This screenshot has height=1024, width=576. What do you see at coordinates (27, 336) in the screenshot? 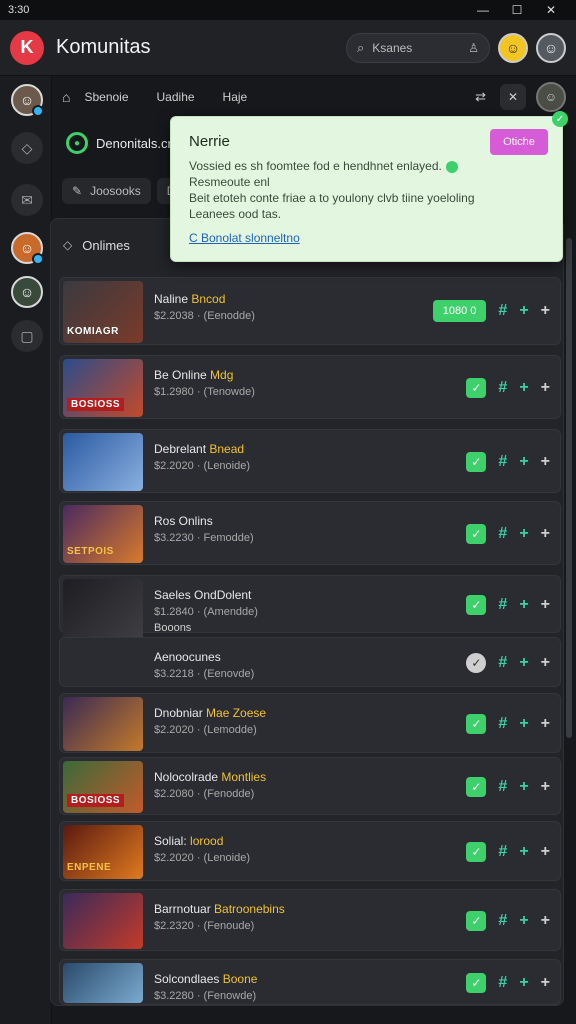
I see `square-icon: ▢` at bounding box center [27, 336].